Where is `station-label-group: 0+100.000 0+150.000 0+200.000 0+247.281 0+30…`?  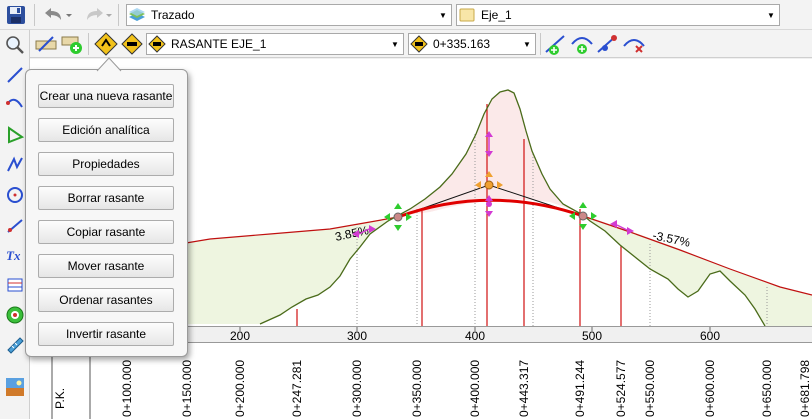 station-label-group: 0+100.000 0+150.000 0+200.000 0+247.281 0+30… is located at coordinates (466, 388).